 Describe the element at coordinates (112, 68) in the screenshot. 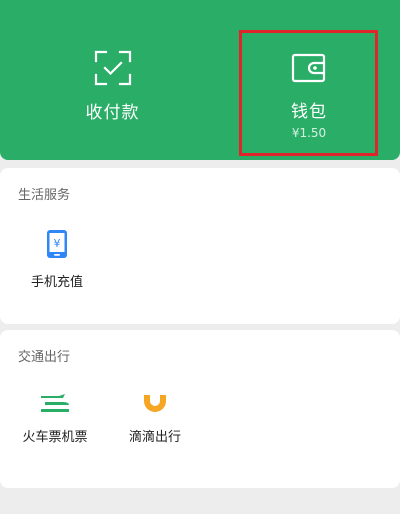

I see `scan-pay-icon` at that location.